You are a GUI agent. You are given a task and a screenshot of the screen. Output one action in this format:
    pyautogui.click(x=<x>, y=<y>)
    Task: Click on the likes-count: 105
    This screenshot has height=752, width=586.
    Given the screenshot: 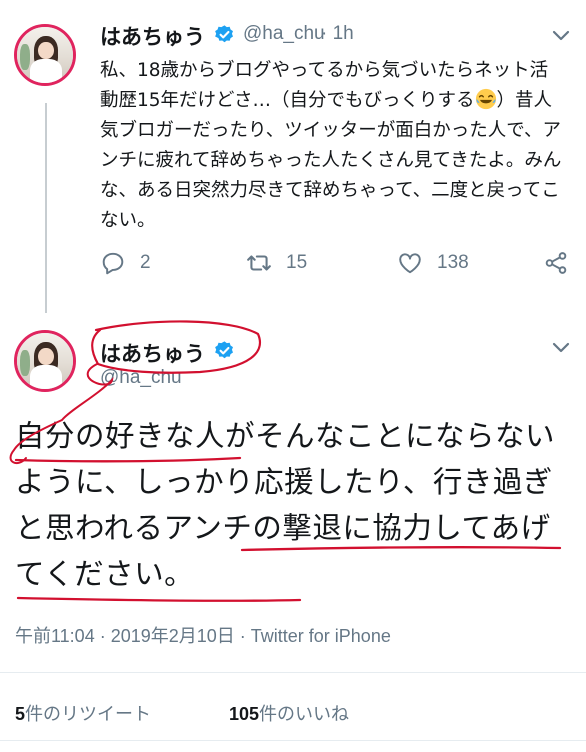 What is the action you would take?
    pyautogui.click(x=244, y=714)
    